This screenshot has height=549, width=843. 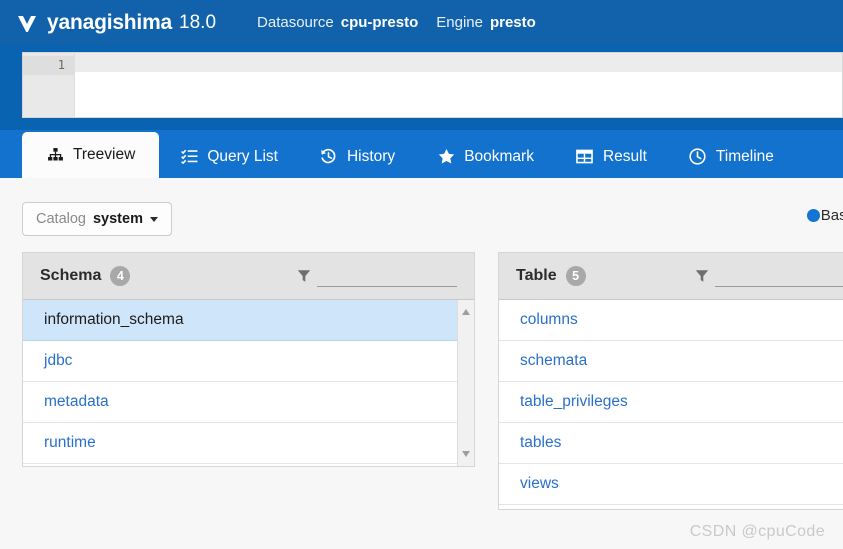 What do you see at coordinates (120, 276) in the screenshot?
I see `schema-count-badge: 4` at bounding box center [120, 276].